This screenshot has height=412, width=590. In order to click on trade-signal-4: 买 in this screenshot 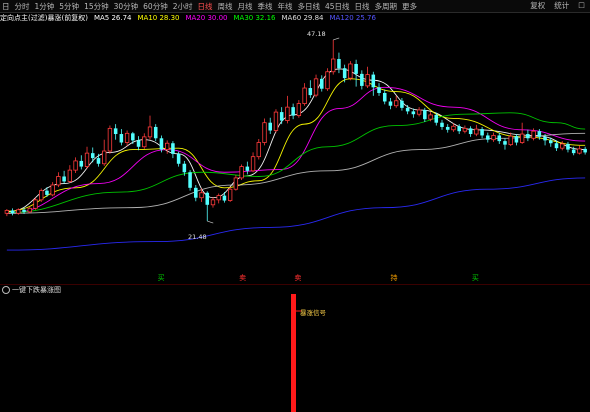, I will do `click(475, 278)`.